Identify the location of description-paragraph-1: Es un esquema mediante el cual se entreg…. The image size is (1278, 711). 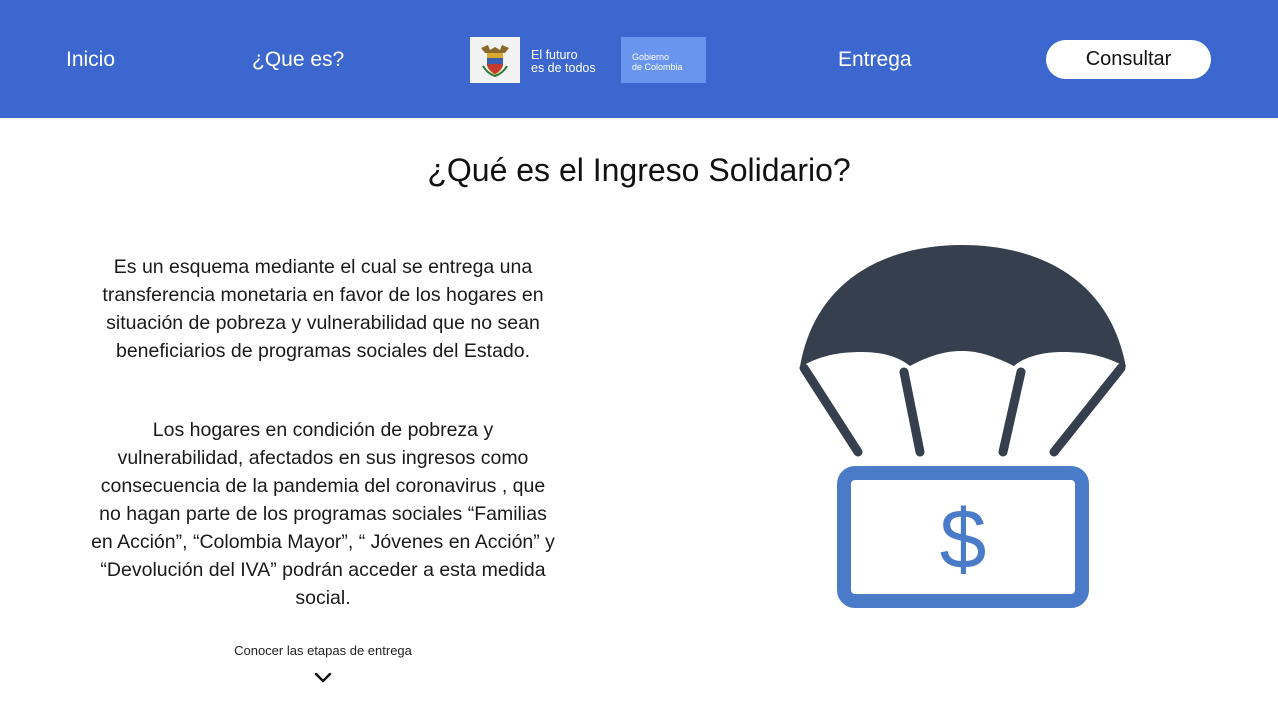
(323, 309).